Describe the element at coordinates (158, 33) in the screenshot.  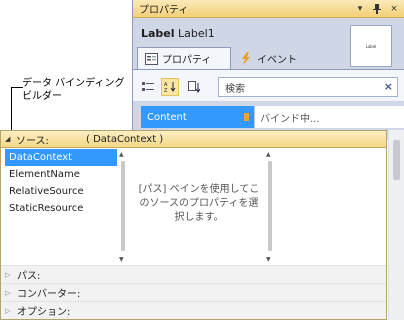
I see `object-type: Label` at that location.